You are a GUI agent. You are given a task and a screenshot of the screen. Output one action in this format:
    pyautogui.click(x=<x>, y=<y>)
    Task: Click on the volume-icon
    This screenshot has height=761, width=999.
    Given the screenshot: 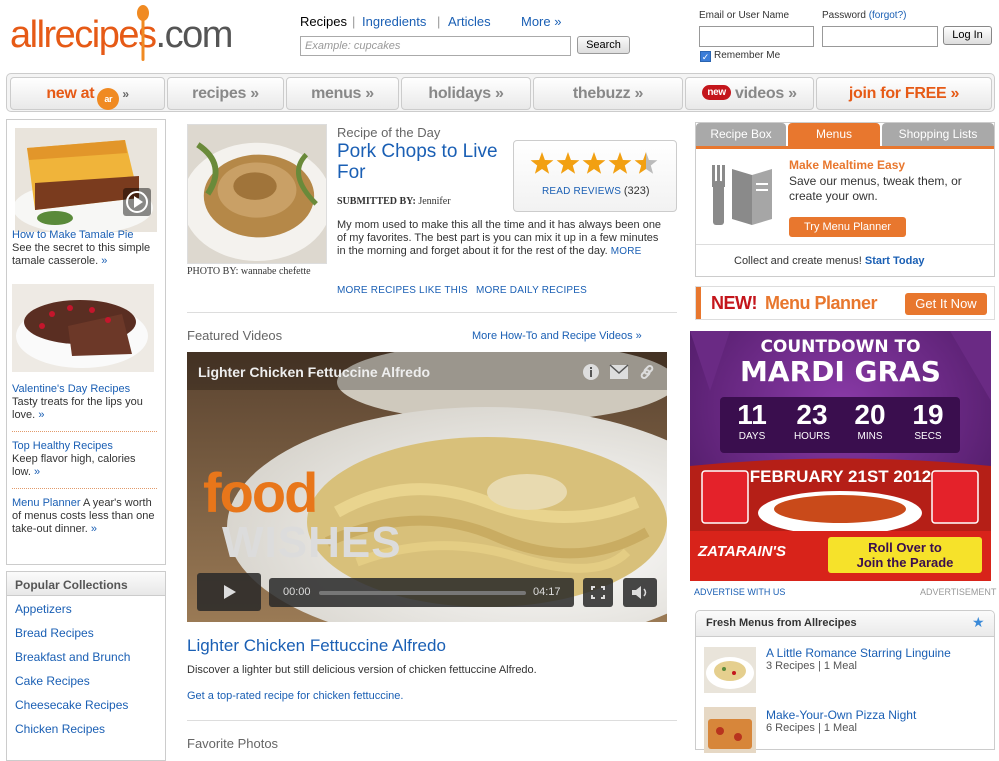 What is the action you would take?
    pyautogui.click(x=639, y=592)
    